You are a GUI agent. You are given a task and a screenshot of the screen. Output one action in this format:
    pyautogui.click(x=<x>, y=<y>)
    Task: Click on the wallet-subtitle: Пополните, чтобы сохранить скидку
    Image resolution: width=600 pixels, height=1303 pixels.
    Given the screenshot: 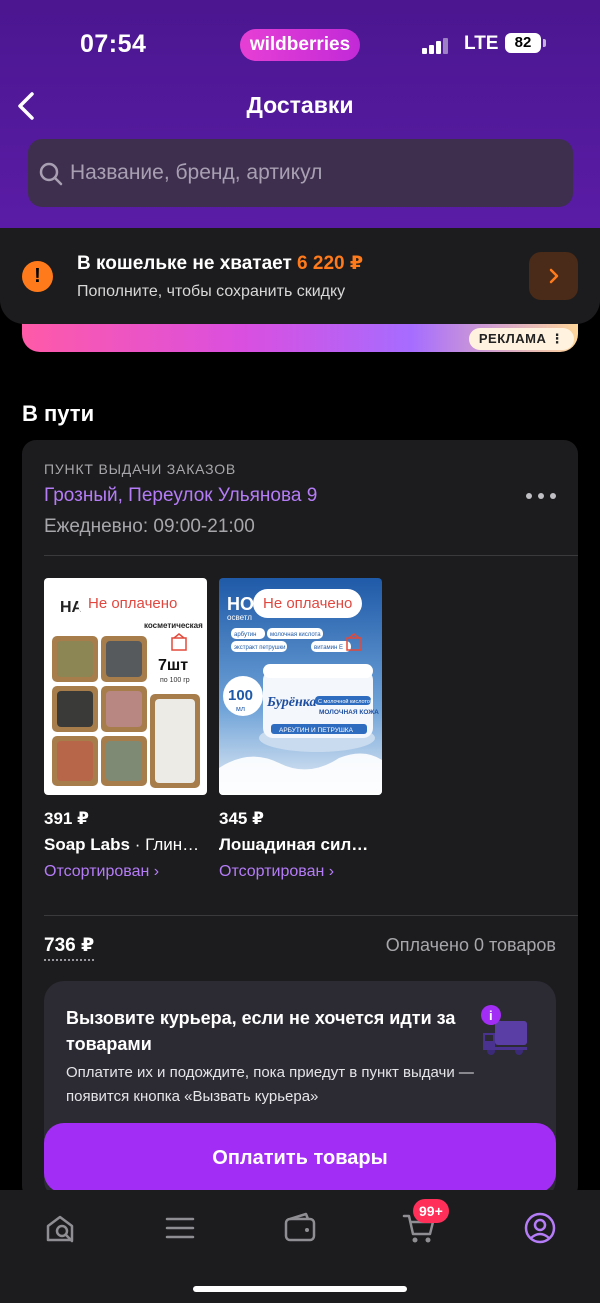 What is the action you would take?
    pyautogui.click(x=211, y=291)
    